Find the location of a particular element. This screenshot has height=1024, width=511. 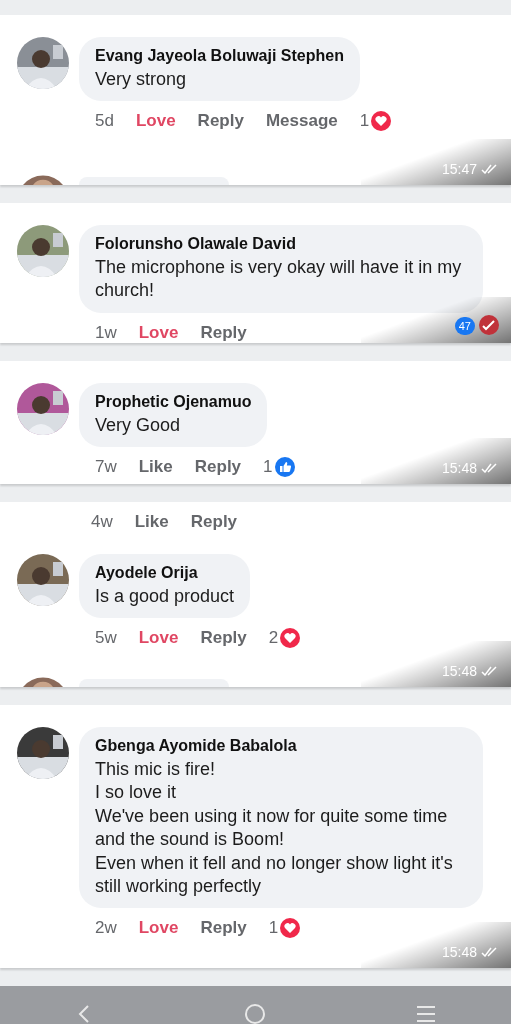

commenter-name: Folorunsho Olawale David is located at coordinates (281, 244).